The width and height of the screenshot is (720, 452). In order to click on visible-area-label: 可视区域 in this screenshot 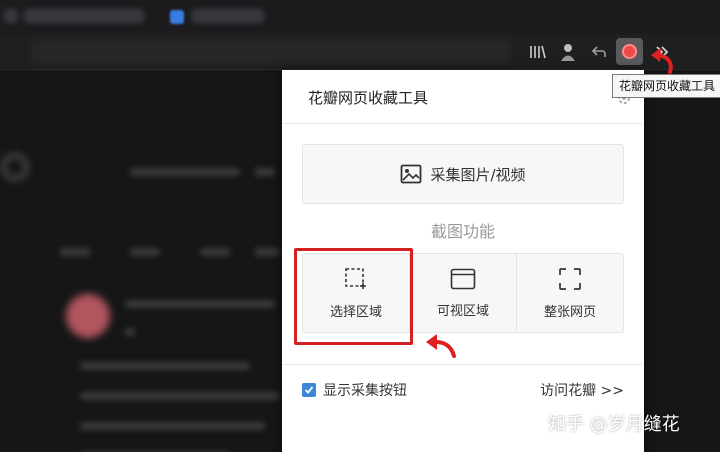, I will do `click(462, 311)`.